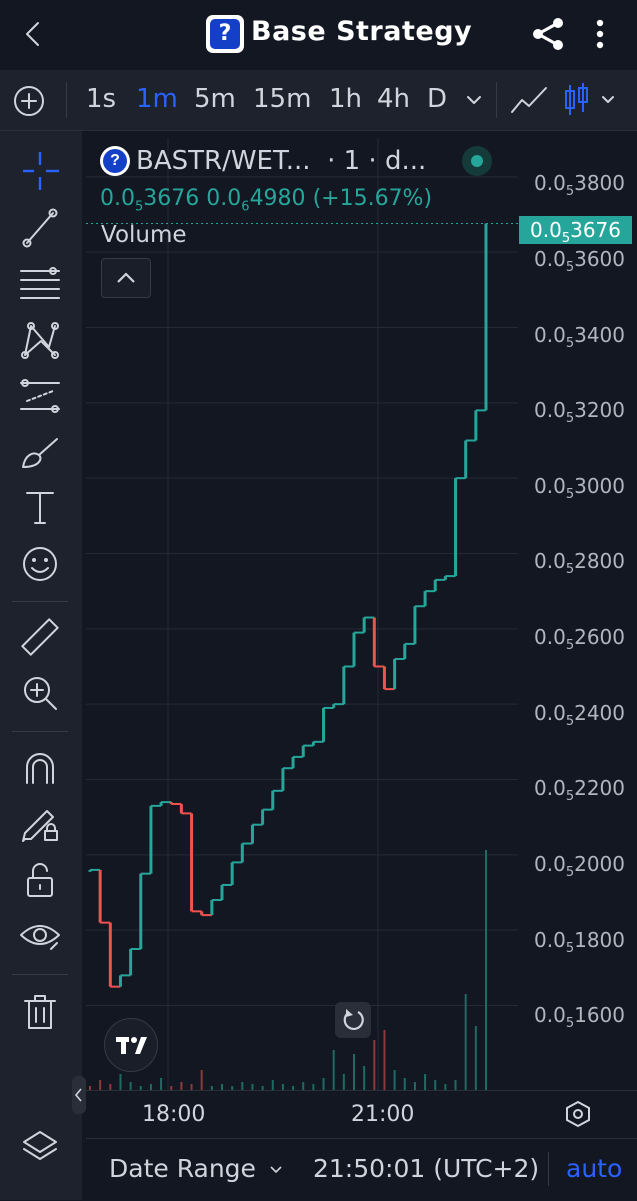 Image resolution: width=637 pixels, height=1201 pixels. I want to click on last-price-badge: 0.053676, so click(575, 231).